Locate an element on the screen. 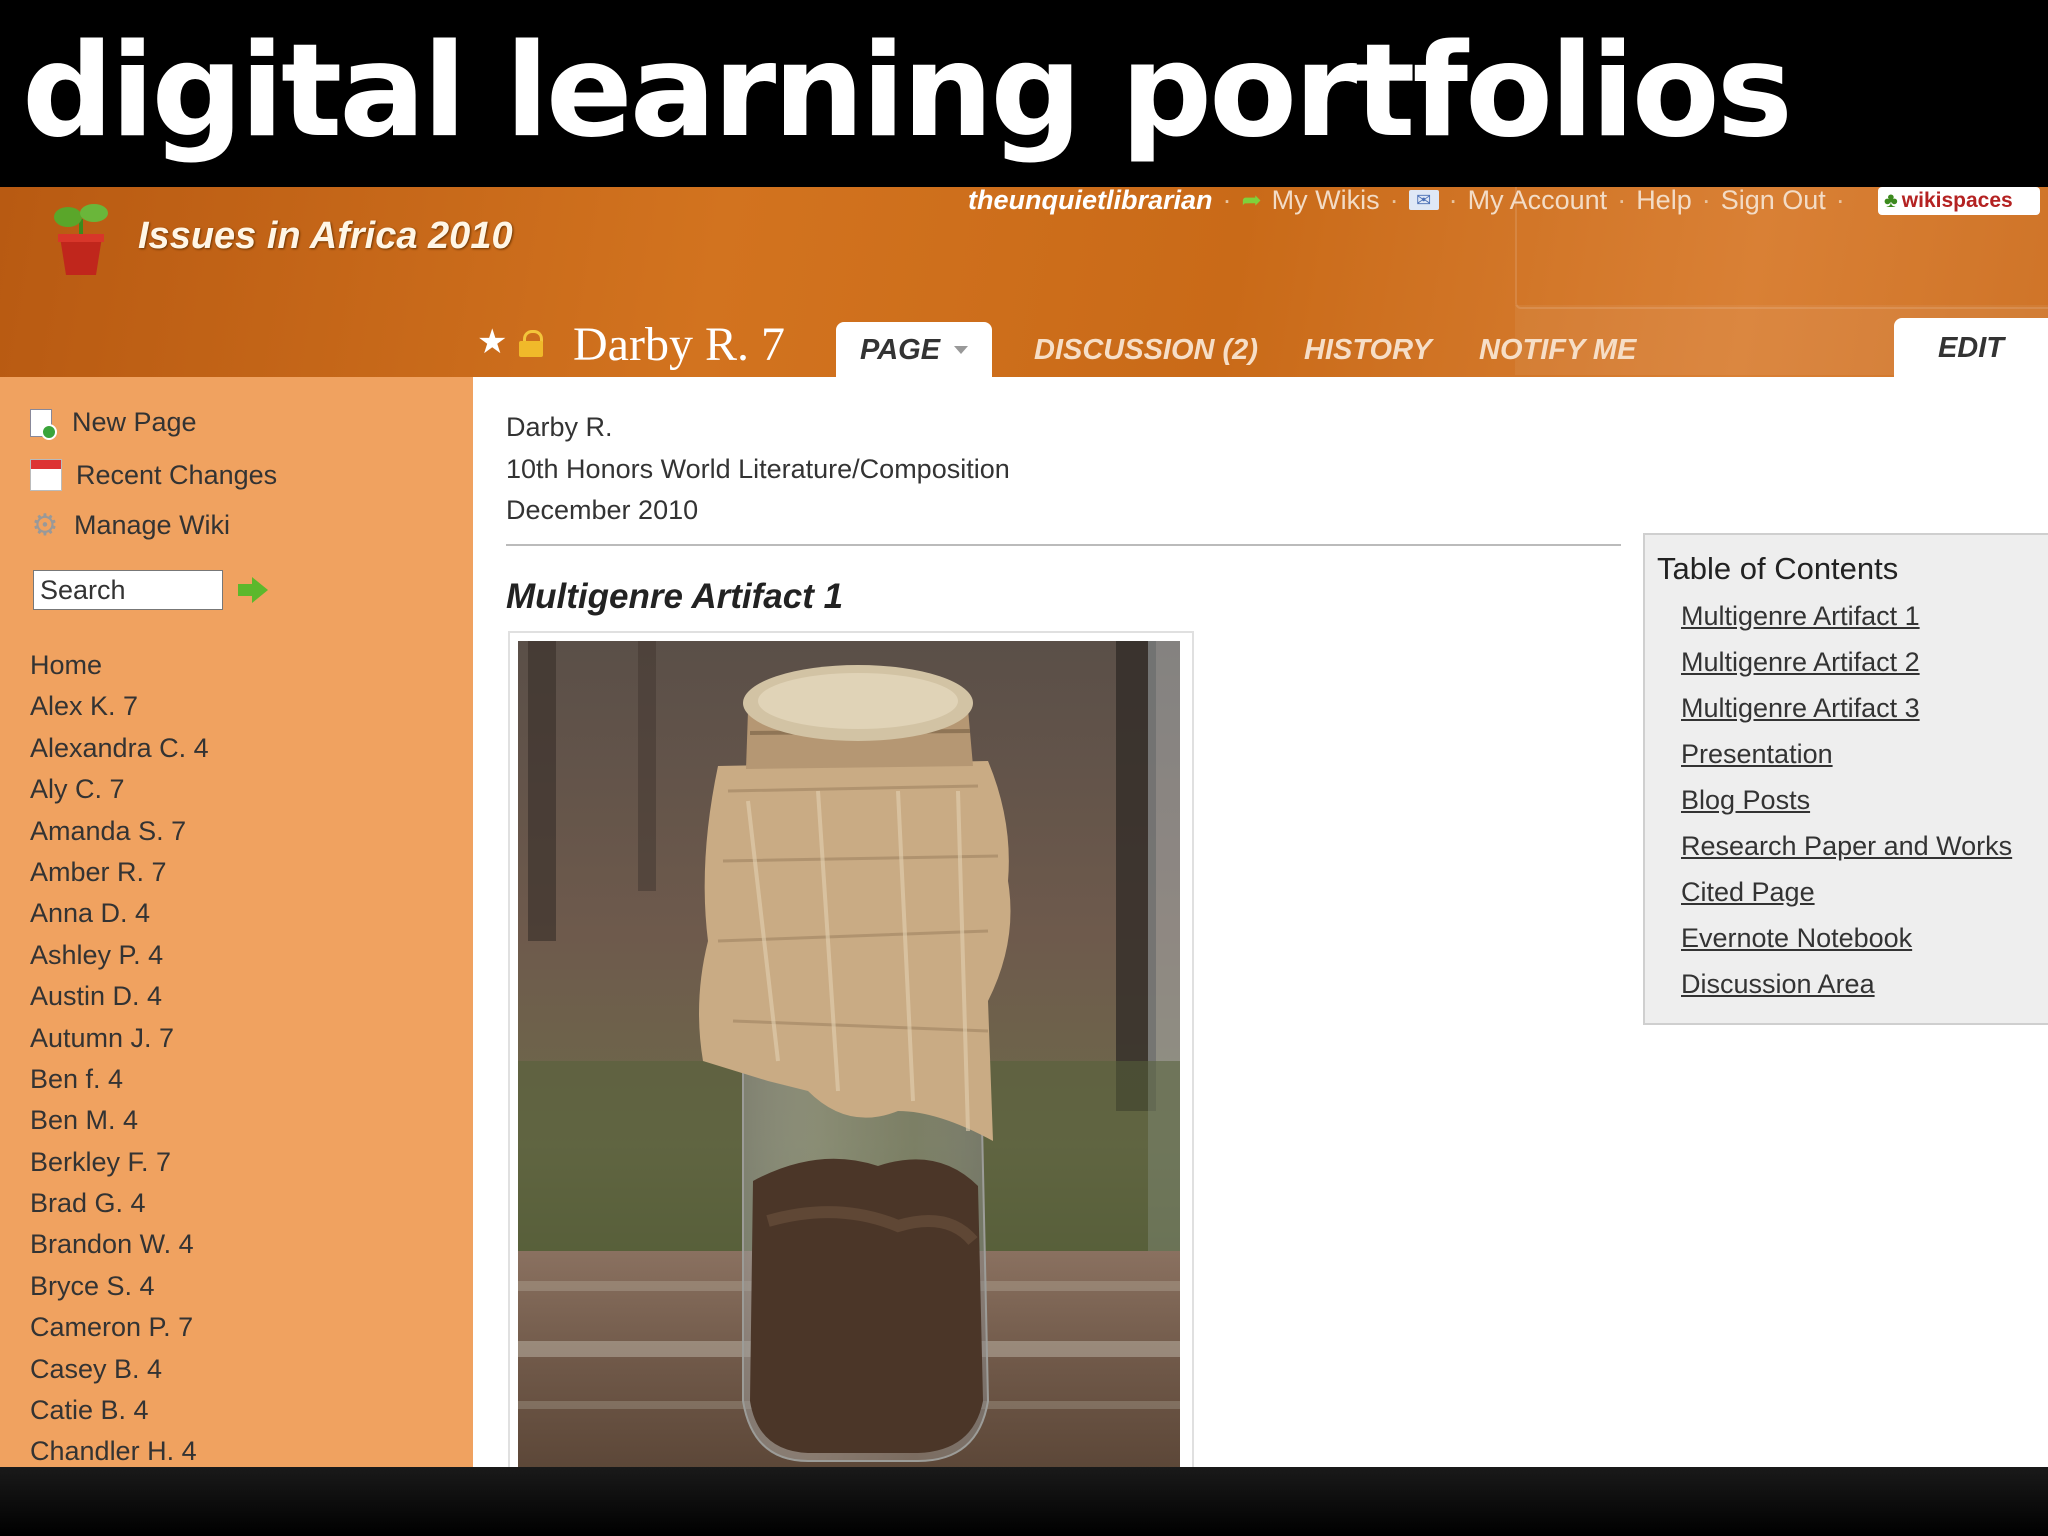 The height and width of the screenshot is (1536, 2048). toc-link: Blog Posts is located at coordinates (1846, 800).